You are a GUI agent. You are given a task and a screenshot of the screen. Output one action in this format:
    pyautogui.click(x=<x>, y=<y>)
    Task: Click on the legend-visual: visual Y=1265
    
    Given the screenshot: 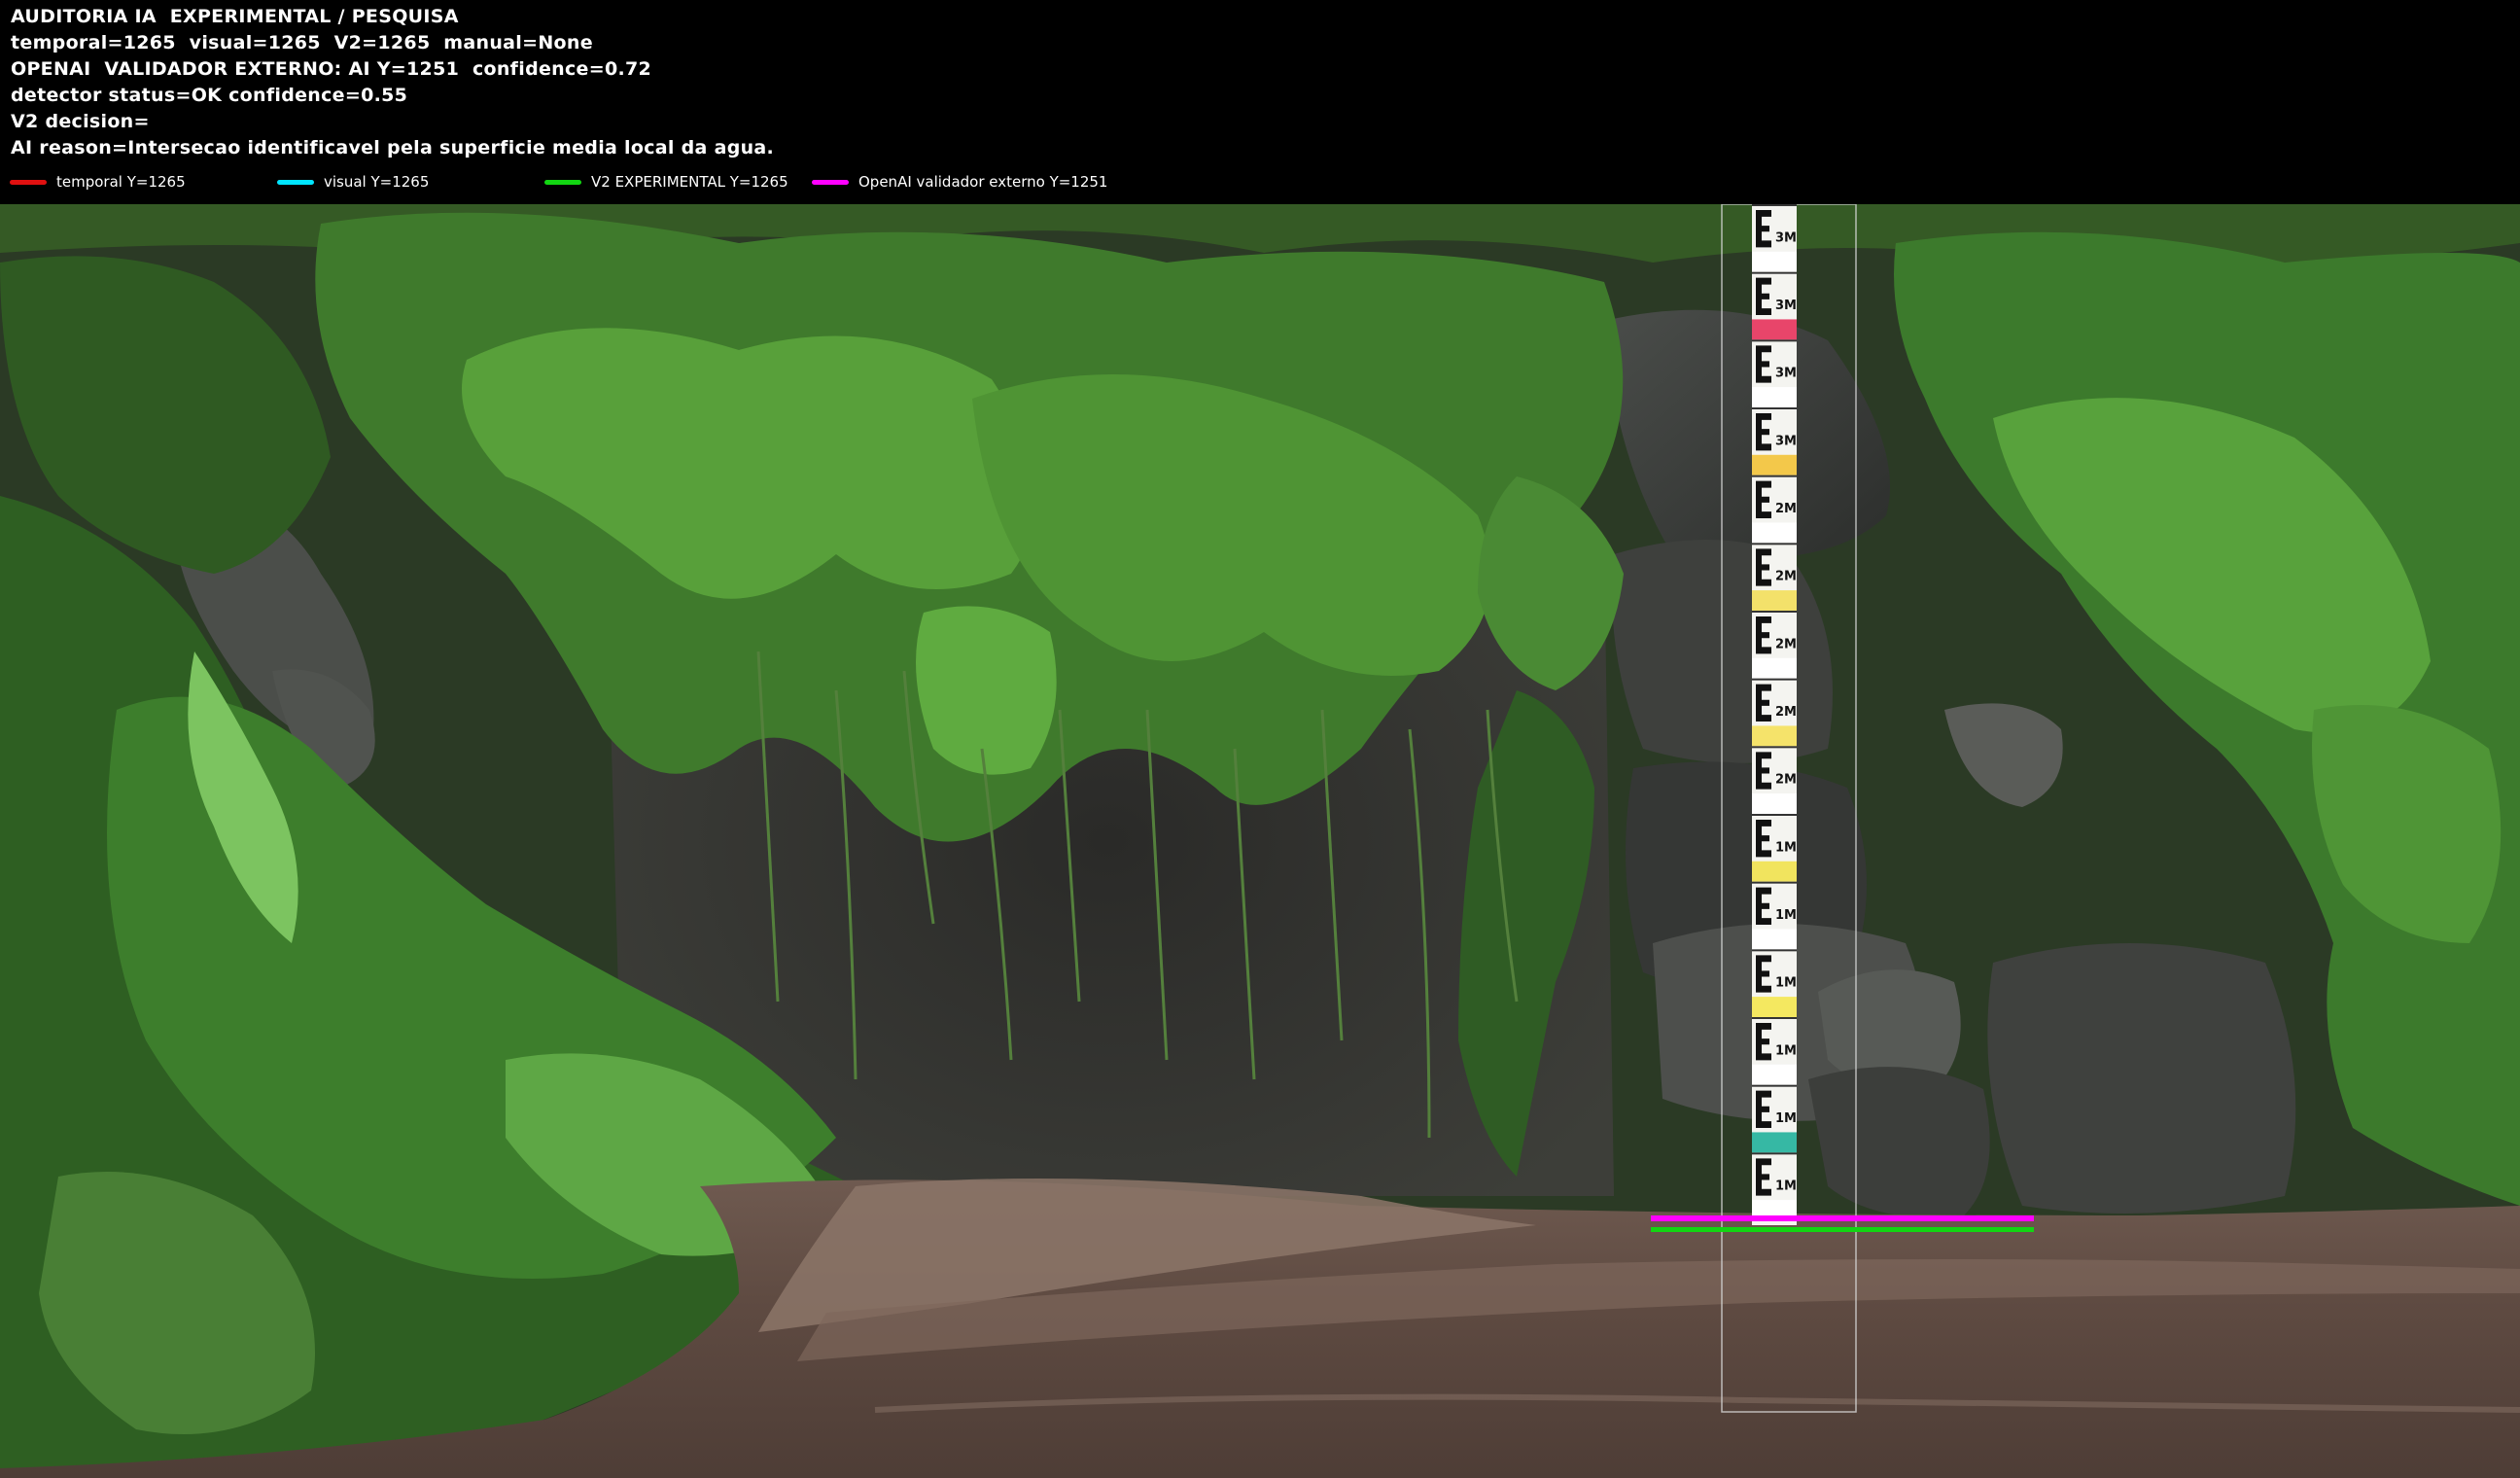 What is the action you would take?
    pyautogui.click(x=353, y=182)
    